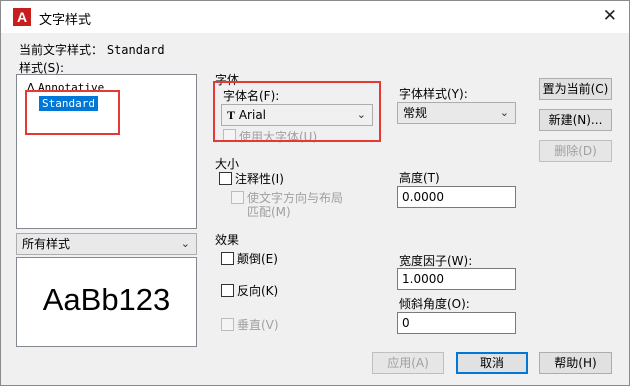 The image size is (630, 386). What do you see at coordinates (231, 115) in the screenshot?
I see `truetype-icon: T` at bounding box center [231, 115].